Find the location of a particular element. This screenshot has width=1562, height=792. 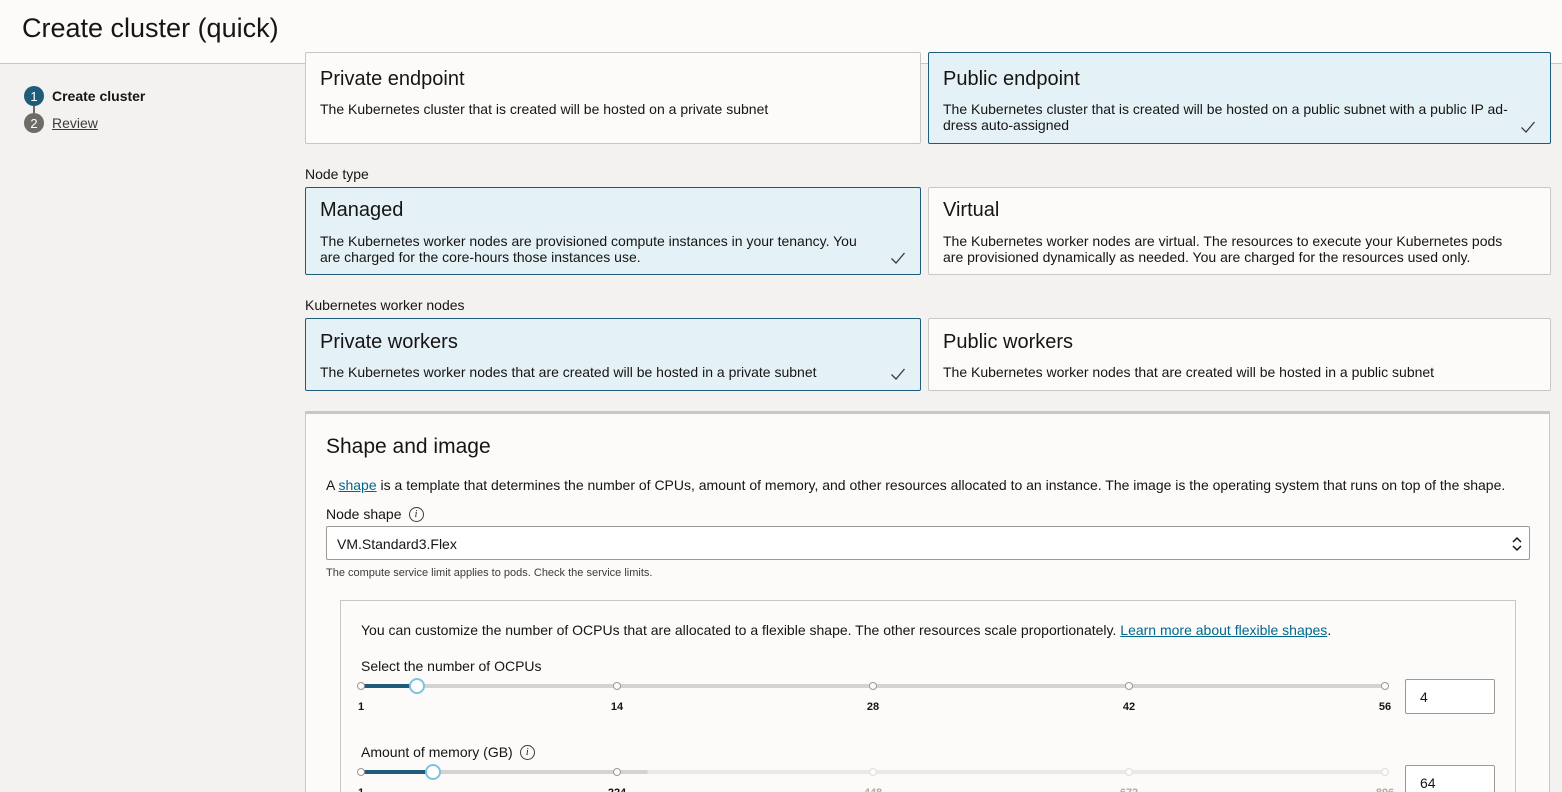

slider-tick-label: 448 is located at coordinates (873, 789).